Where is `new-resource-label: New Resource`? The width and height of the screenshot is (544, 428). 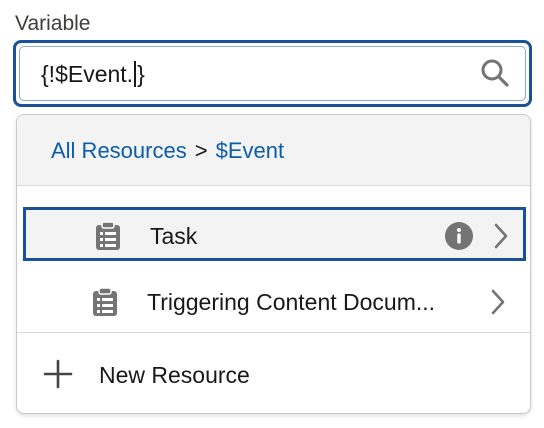
new-resource-label: New Resource is located at coordinates (174, 375).